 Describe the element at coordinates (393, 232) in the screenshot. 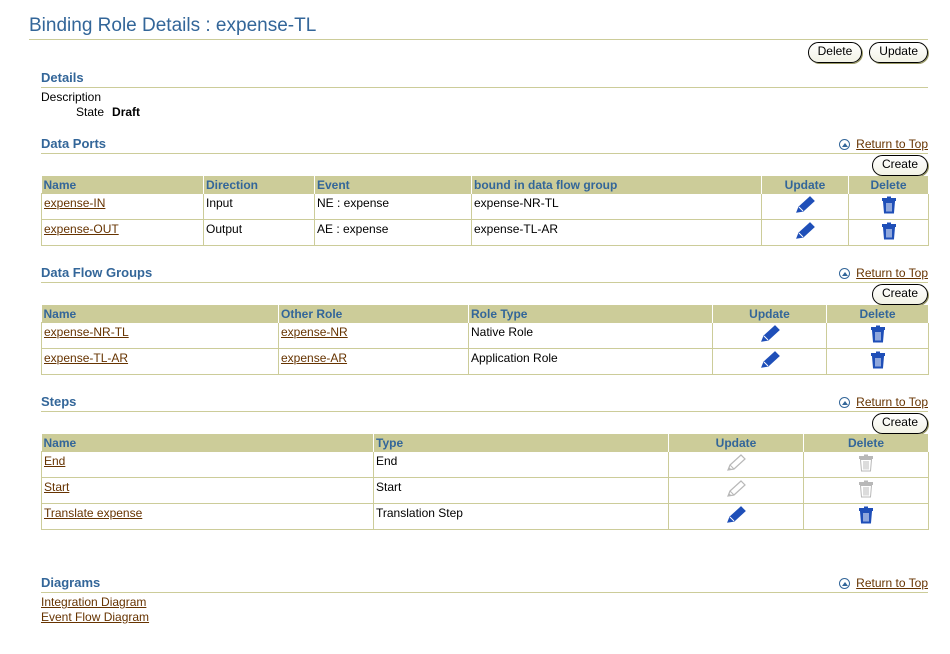

I see `event-cell: AE : expense` at that location.